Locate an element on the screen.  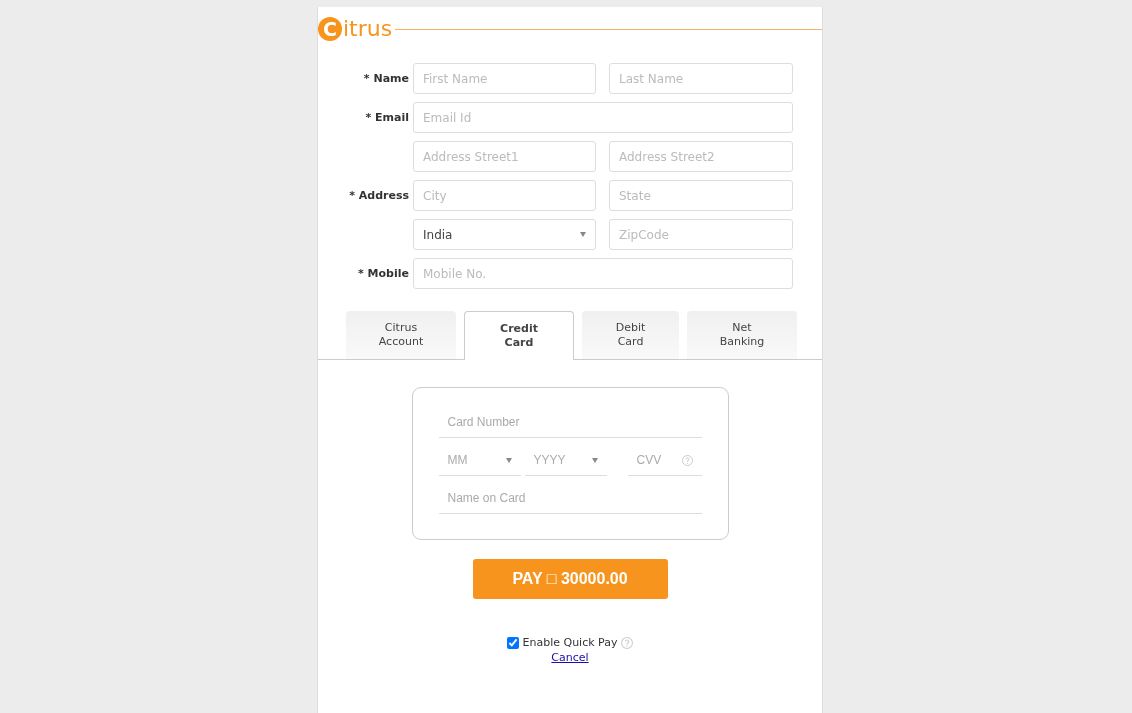
payment-tab: Debit Card is located at coordinates (630, 335).